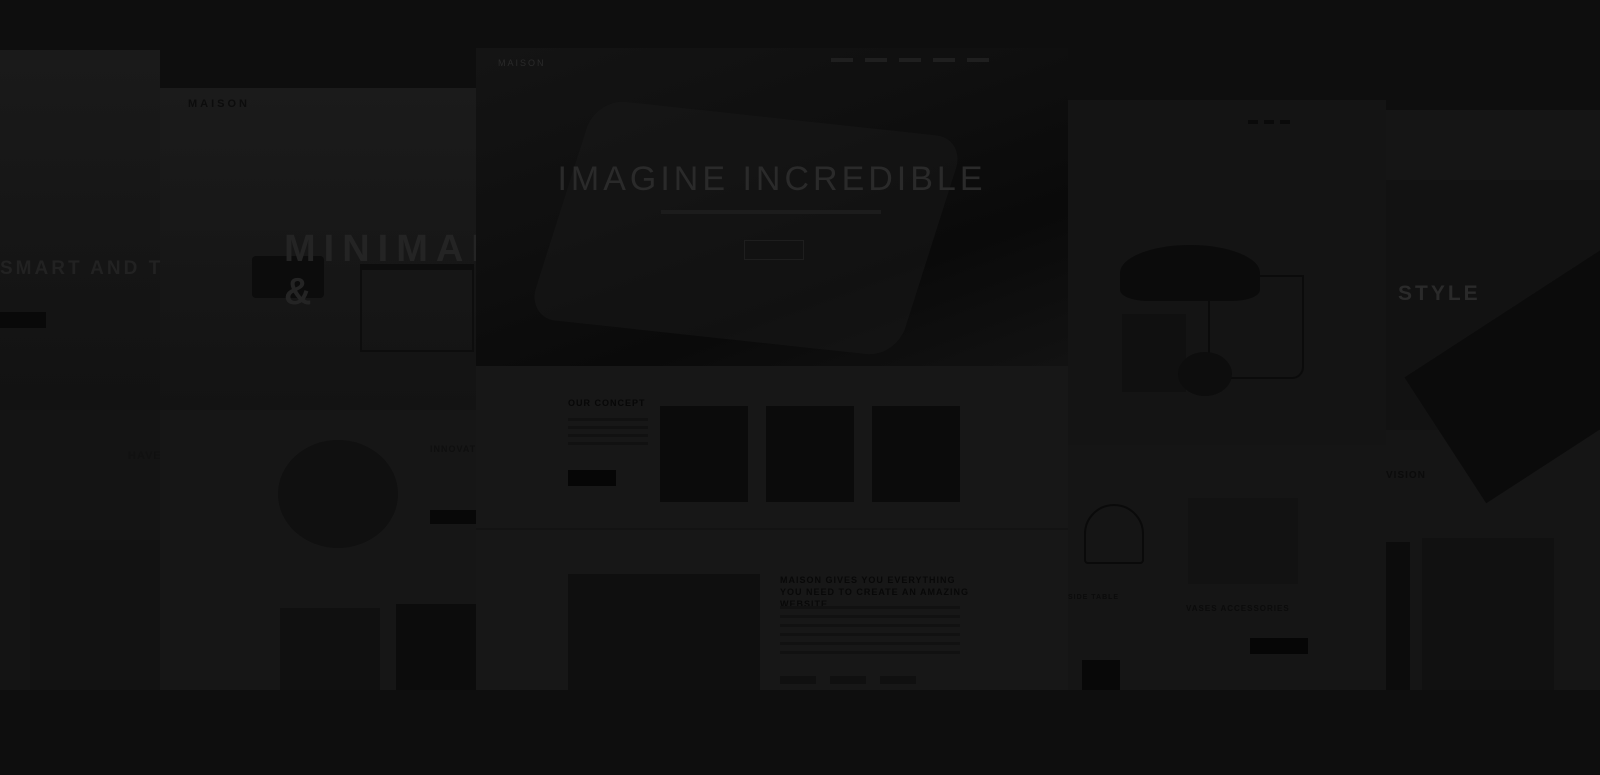 The image size is (1600, 775). I want to click on vase-image, so click(1205, 374).